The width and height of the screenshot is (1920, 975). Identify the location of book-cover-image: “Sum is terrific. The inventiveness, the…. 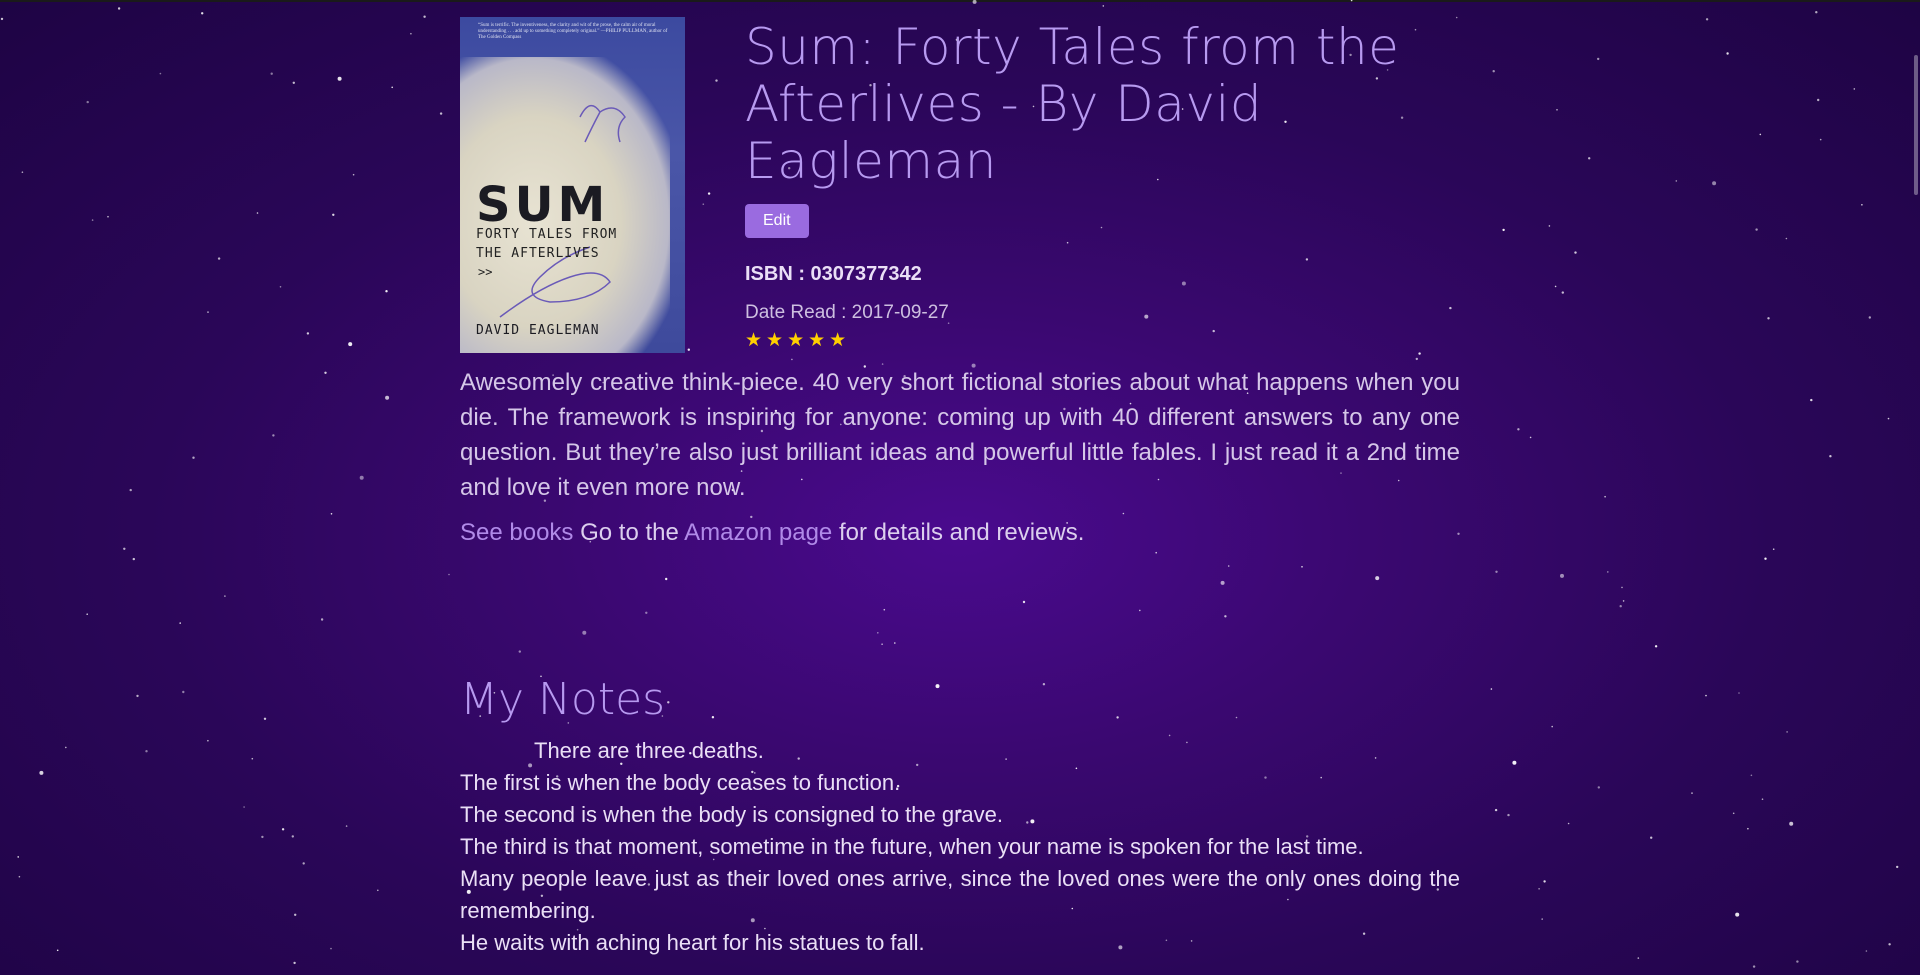
(572, 185).